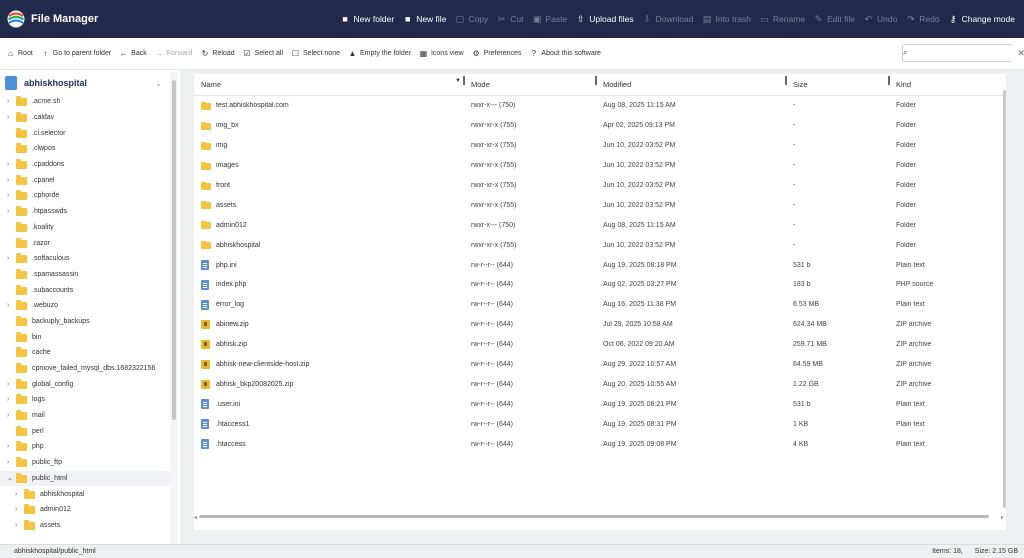 The height and width of the screenshot is (558, 1024). Describe the element at coordinates (315, 53) in the screenshot. I see `select-none-button: ☐ Select none` at that location.